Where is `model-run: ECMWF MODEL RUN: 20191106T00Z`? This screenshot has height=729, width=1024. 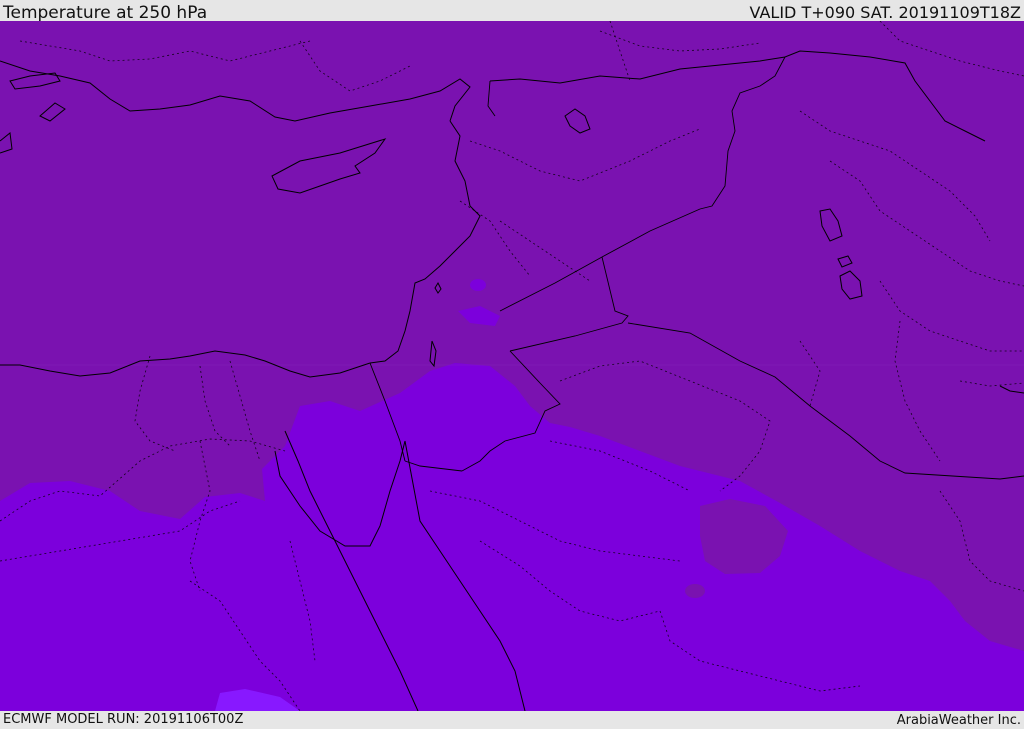
model-run: ECMWF MODEL RUN: 20191106T00Z is located at coordinates (123, 719).